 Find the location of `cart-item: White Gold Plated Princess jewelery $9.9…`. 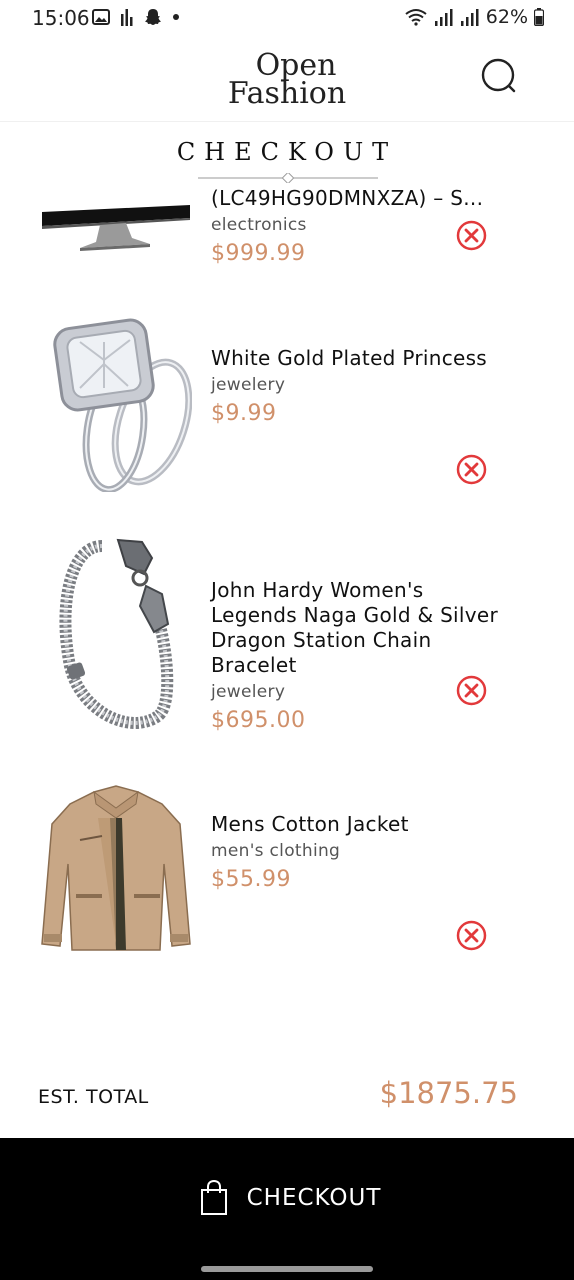

cart-item: White Gold Plated Princess jewelery $9.9… is located at coordinates (287, 405).